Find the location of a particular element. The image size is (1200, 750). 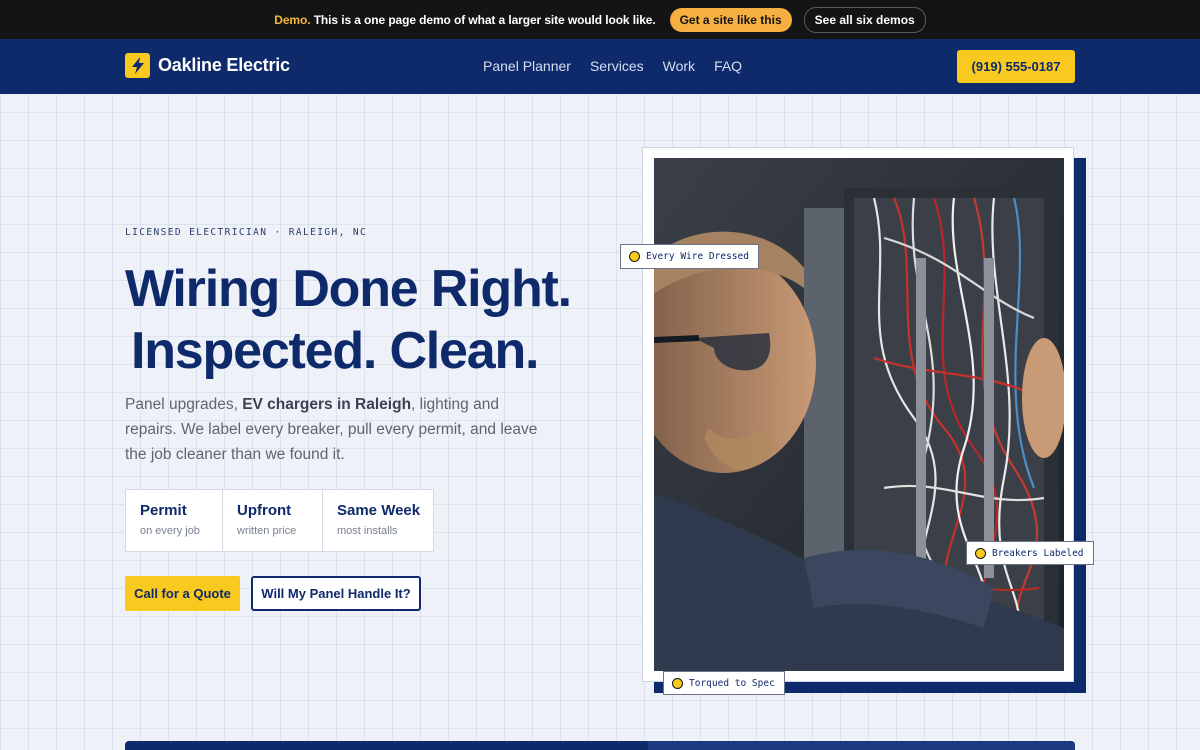

nav-link-faq: FAQ is located at coordinates (728, 66).